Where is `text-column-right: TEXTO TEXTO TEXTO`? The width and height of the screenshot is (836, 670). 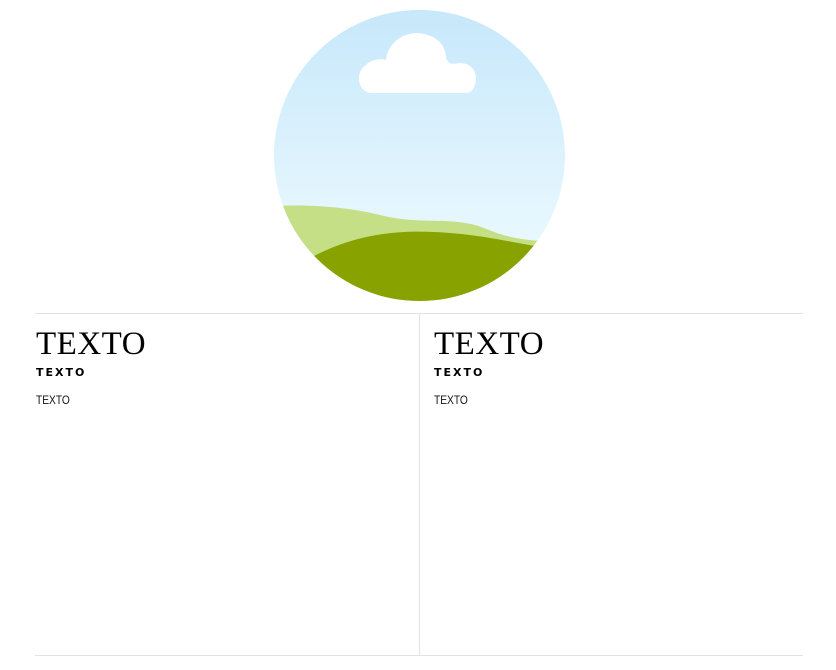 text-column-right: TEXTO TEXTO TEXTO is located at coordinates (489, 361).